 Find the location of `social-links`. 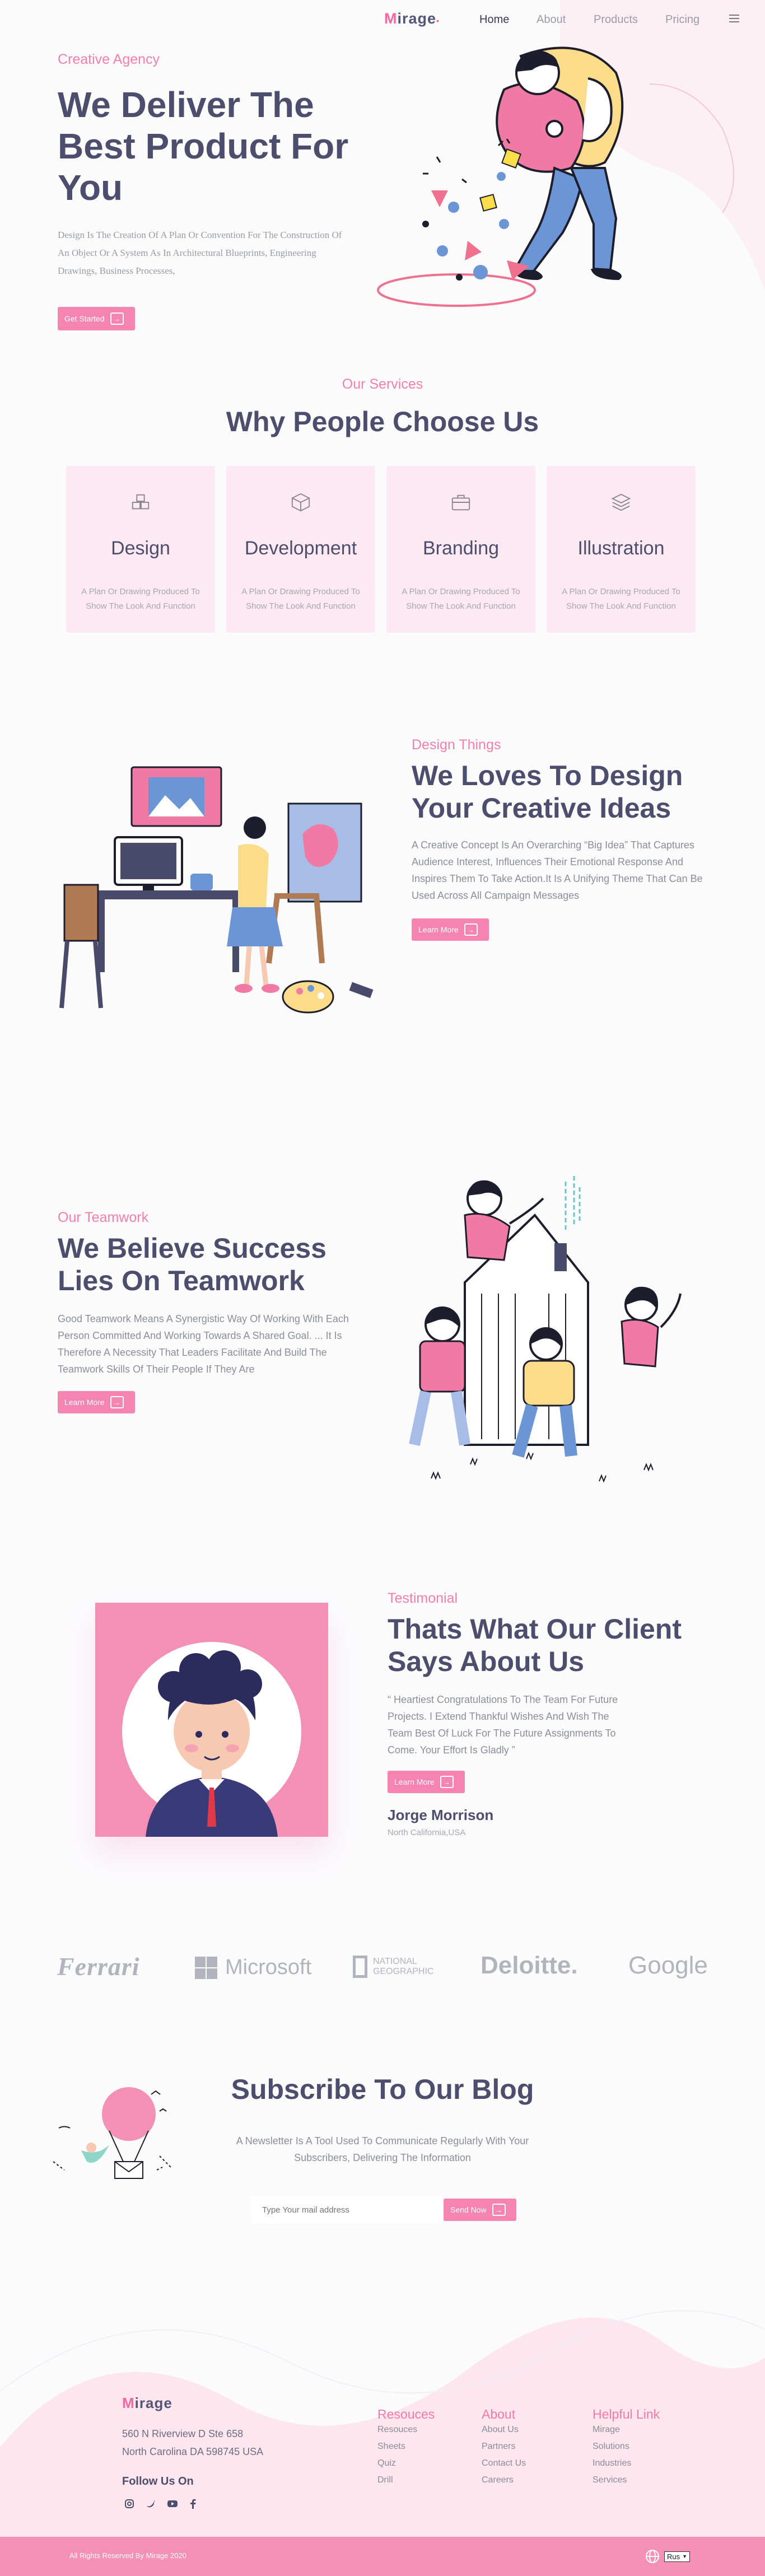

social-links is located at coordinates (160, 2504).